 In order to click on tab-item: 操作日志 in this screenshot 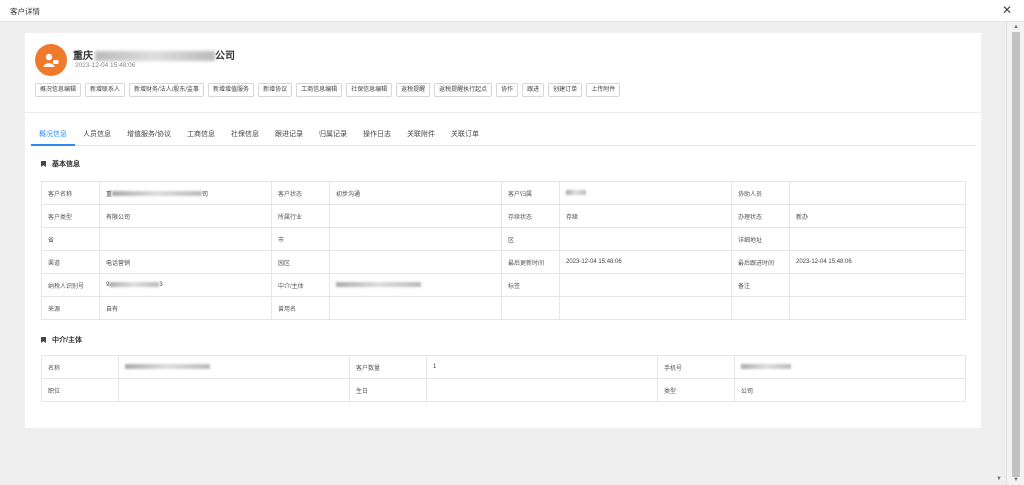, I will do `click(377, 137)`.